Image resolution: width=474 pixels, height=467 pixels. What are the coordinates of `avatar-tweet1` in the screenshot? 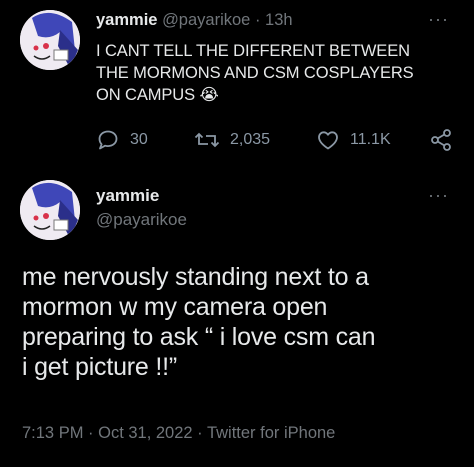 It's located at (50, 40).